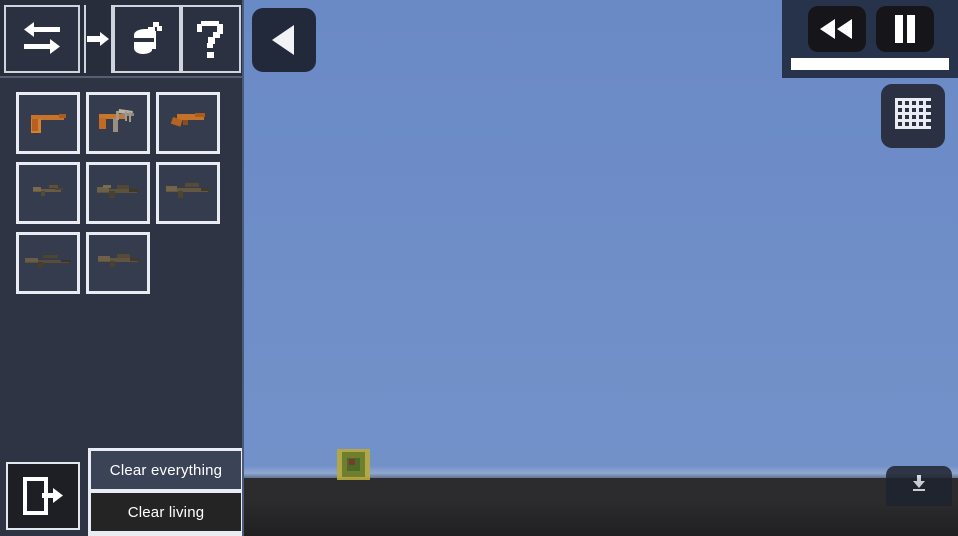  What do you see at coordinates (166, 492) in the screenshot?
I see `clear-buttons-group: Clear everything Clear living` at bounding box center [166, 492].